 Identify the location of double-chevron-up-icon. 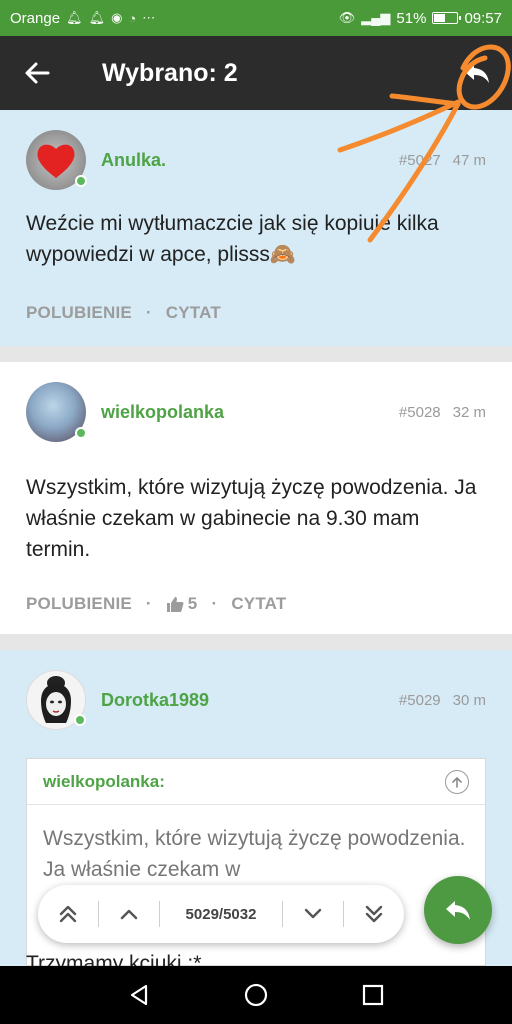
(68, 914).